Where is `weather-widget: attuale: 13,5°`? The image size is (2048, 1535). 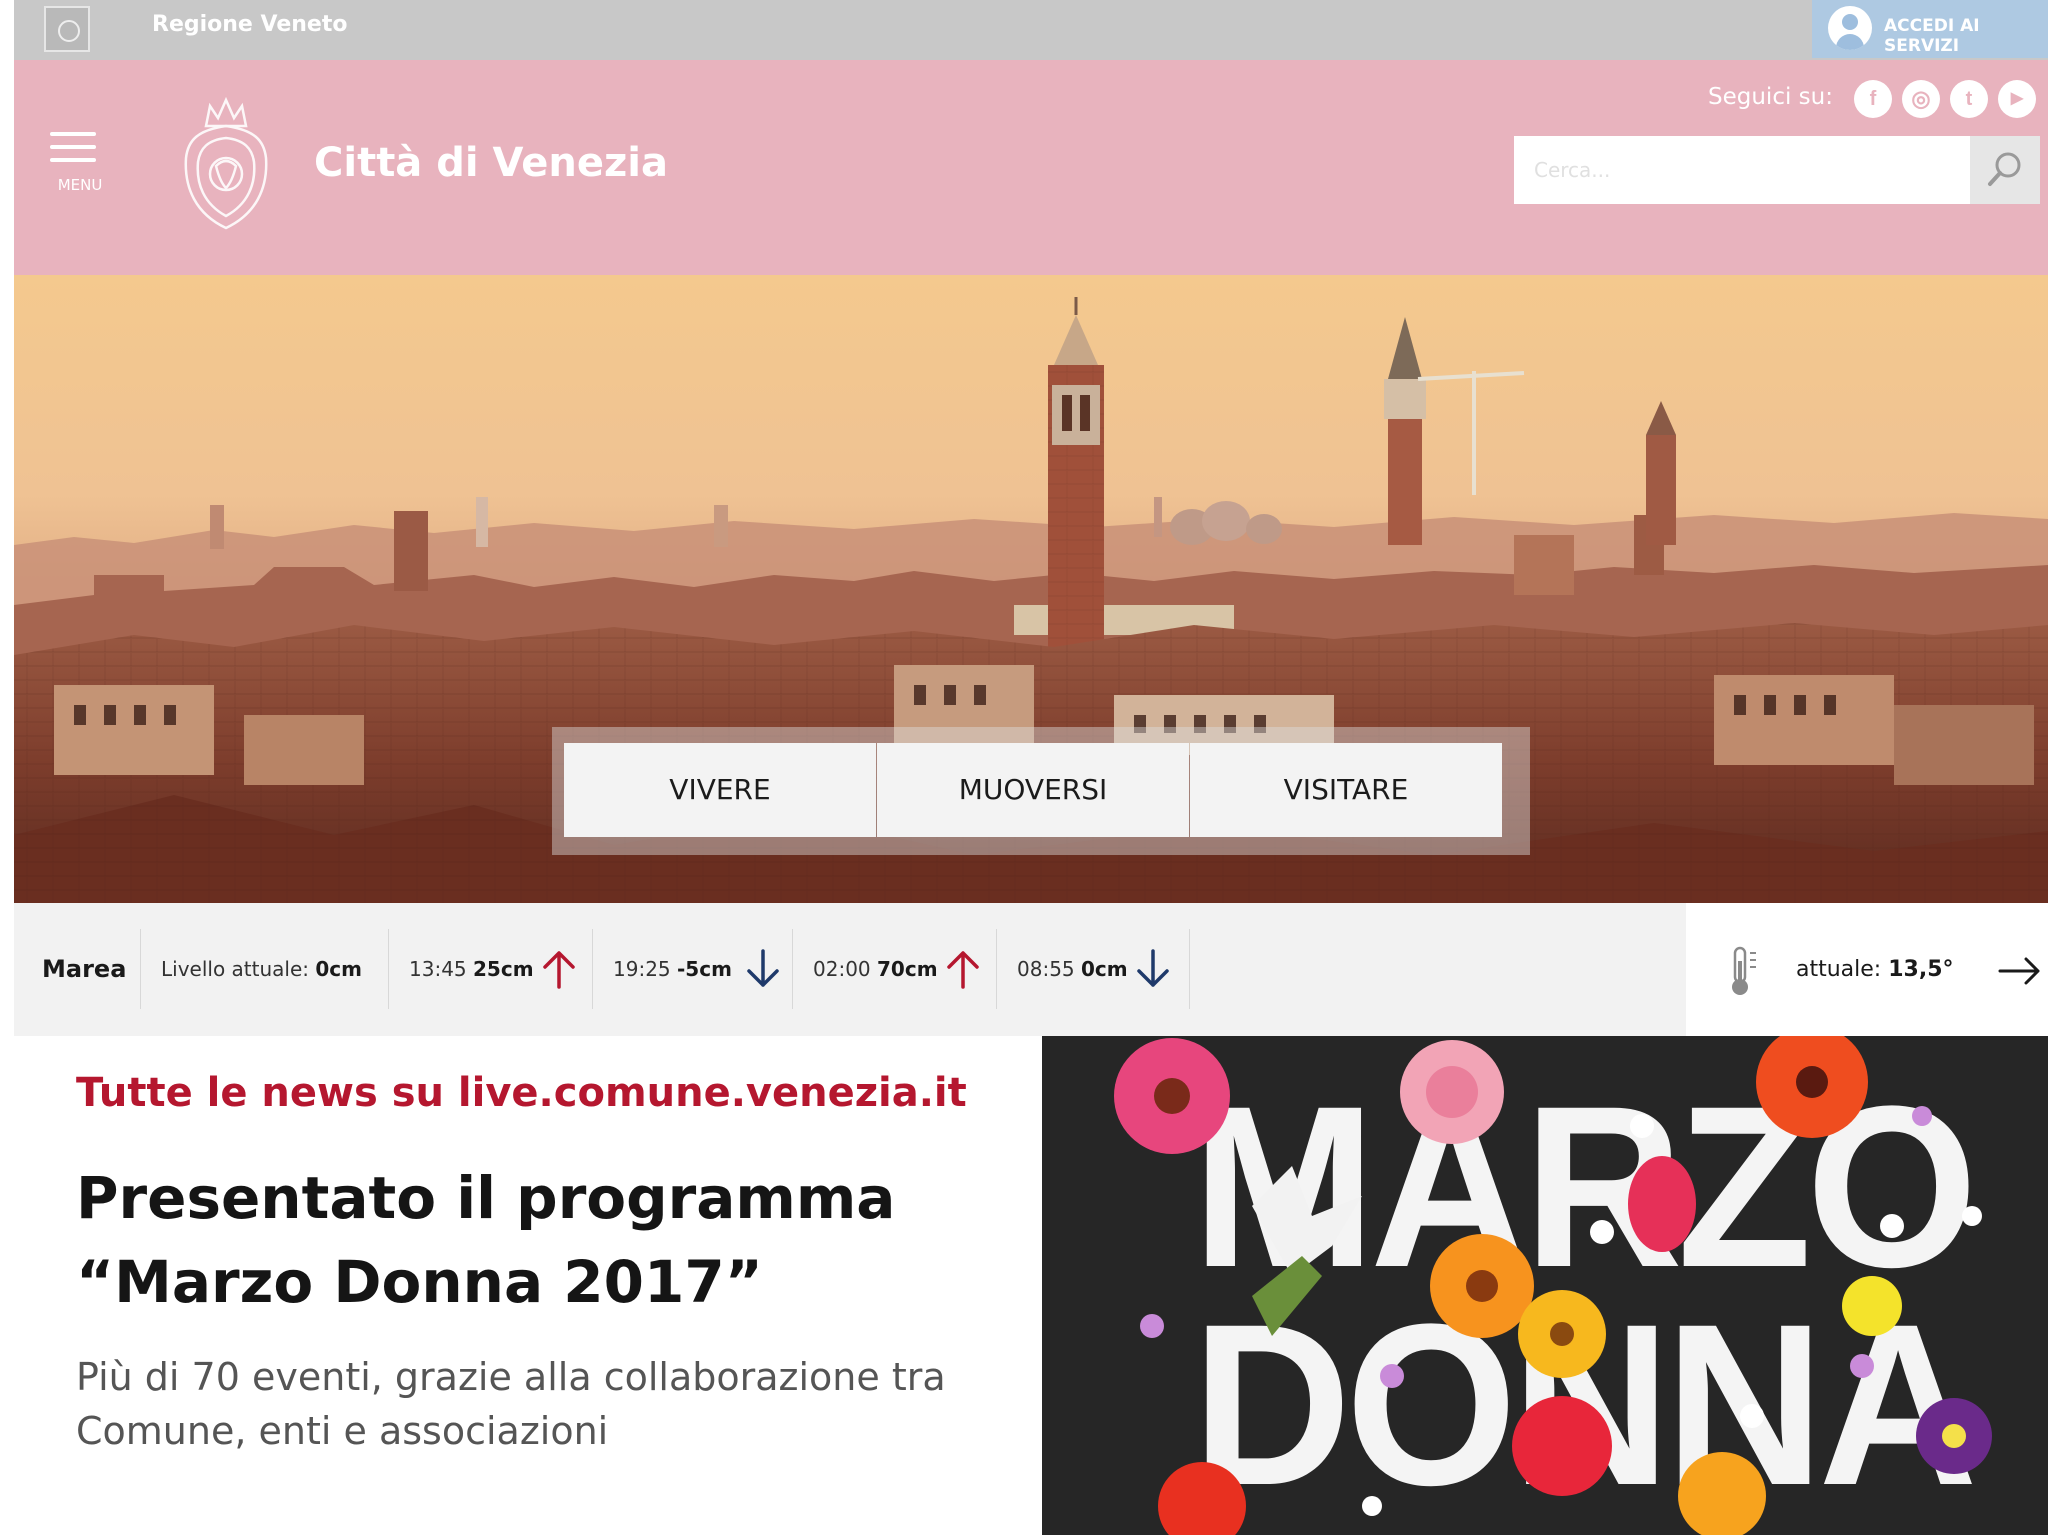
weather-widget: attuale: 13,5° is located at coordinates (1867, 969).